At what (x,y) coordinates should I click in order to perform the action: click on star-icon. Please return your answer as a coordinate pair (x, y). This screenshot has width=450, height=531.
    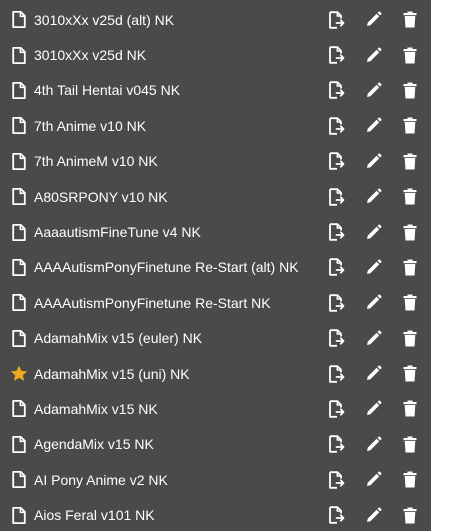
    Looking at the image, I should click on (19, 374).